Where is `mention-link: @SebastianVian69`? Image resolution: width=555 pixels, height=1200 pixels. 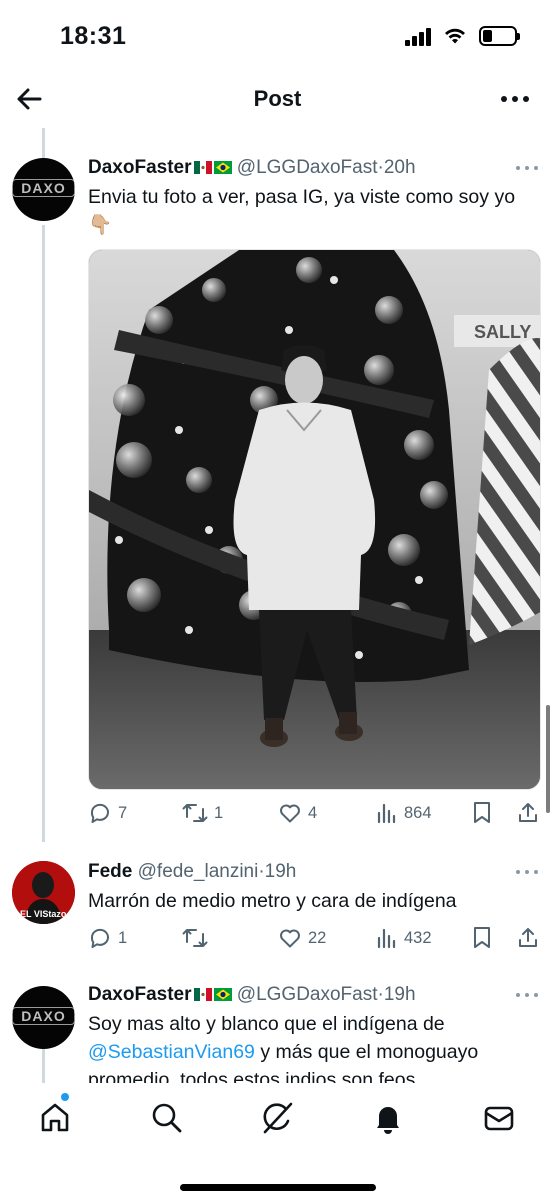
mention-link: @SebastianVian69 is located at coordinates (171, 1052).